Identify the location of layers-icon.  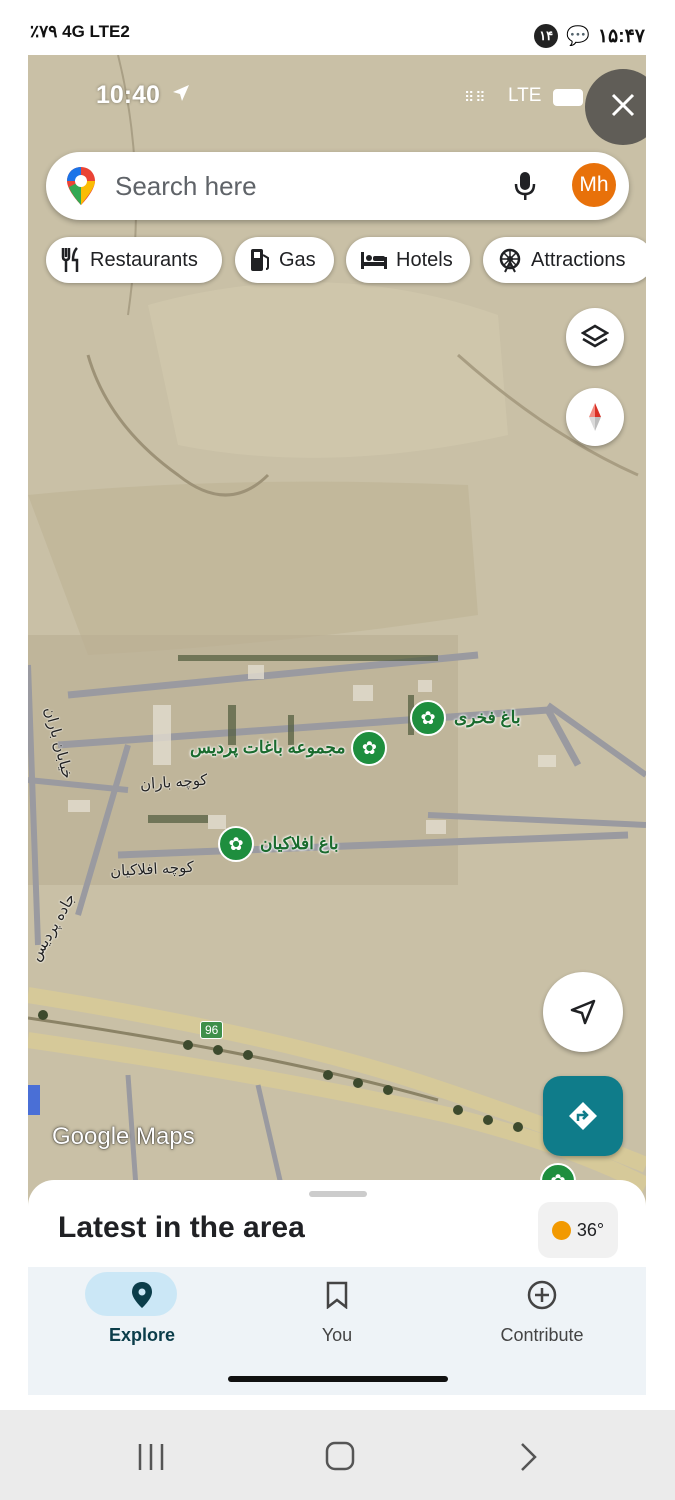
(595, 336).